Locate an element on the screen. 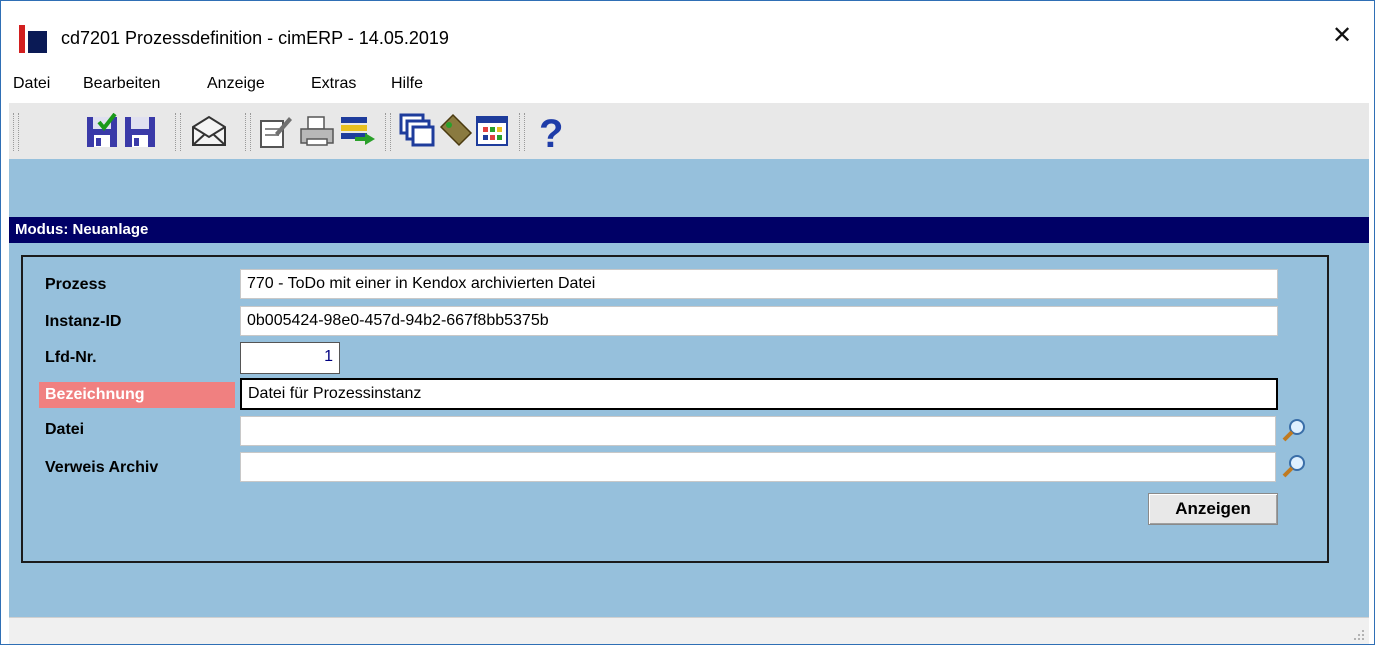  grid-button is located at coordinates (493, 131).